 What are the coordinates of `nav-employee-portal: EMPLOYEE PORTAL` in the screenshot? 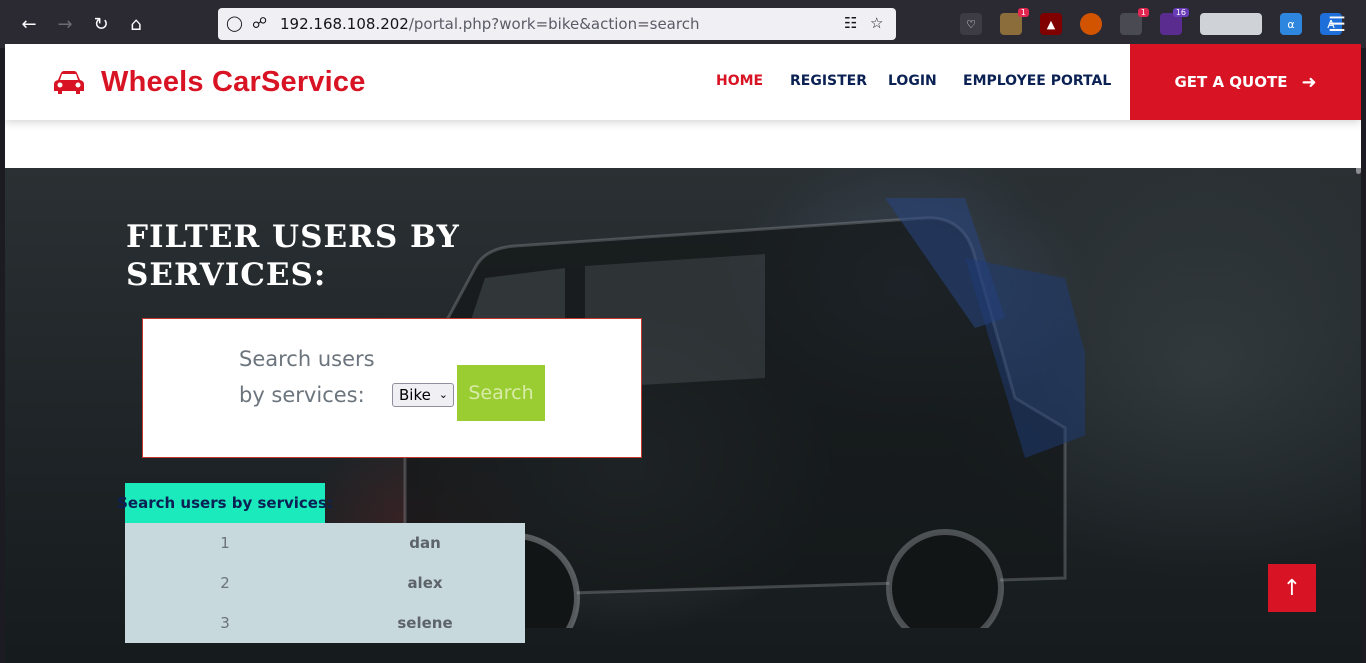 It's located at (1037, 81).